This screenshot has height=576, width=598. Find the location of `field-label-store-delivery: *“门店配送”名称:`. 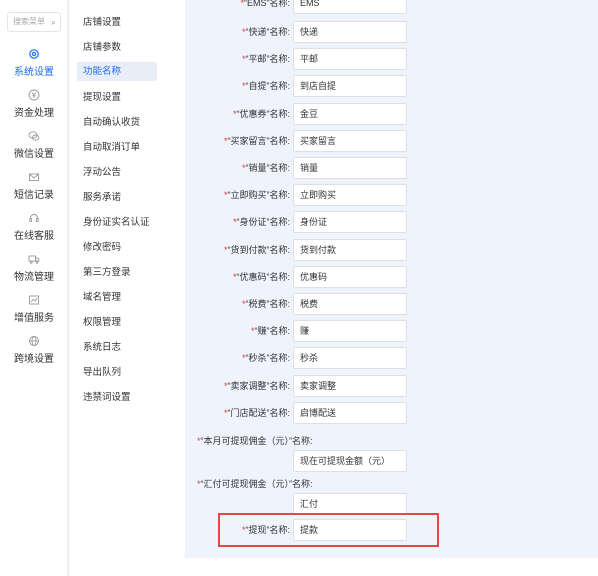

field-label-store-delivery: *“门店配送”名称: is located at coordinates (256, 412).